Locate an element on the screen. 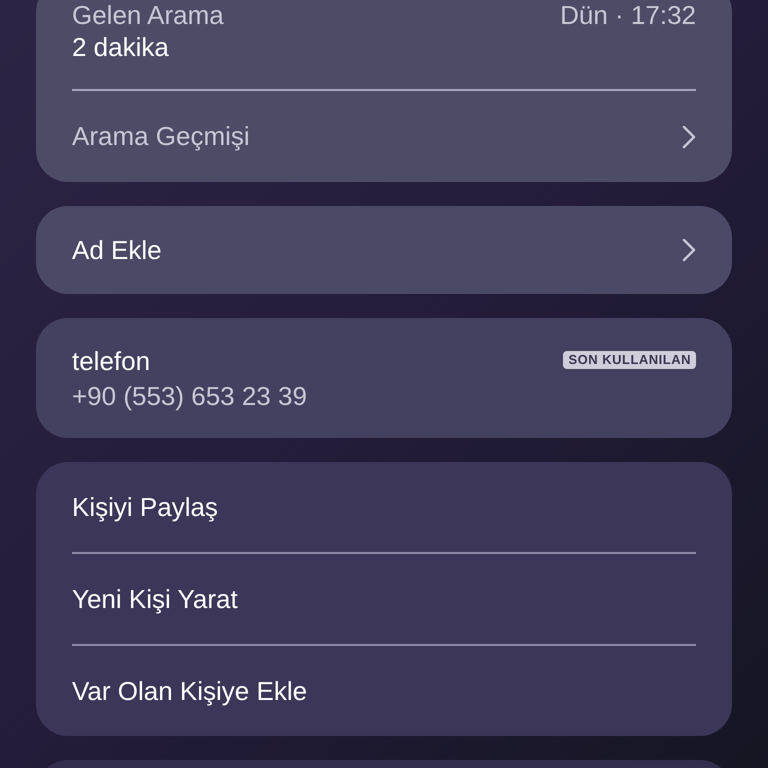 Image resolution: width=768 pixels, height=768 pixels. phone-number: +90 (553) 653 23 39 is located at coordinates (189, 396).